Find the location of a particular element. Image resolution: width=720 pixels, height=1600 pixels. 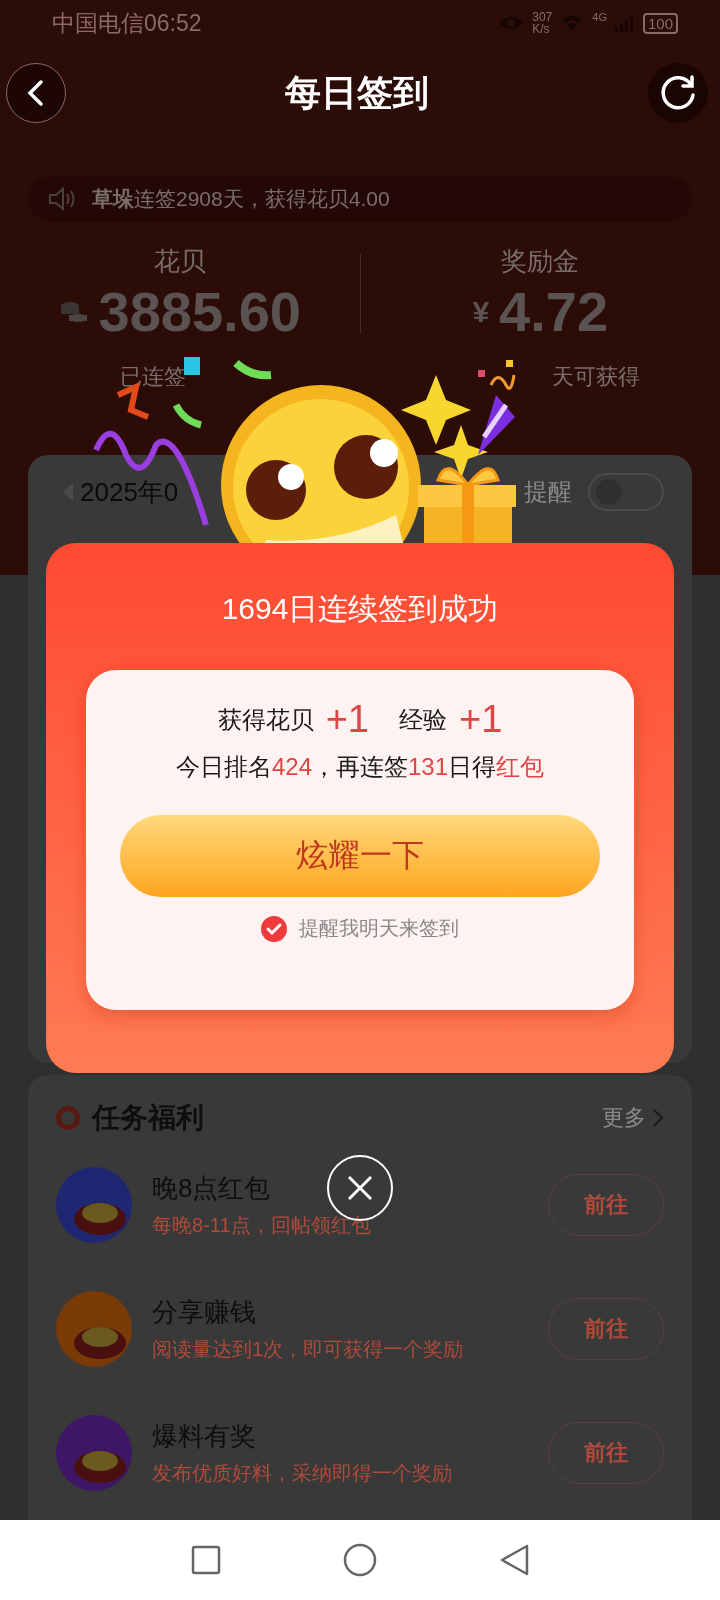

remind-label: 提醒我明天来签到 is located at coordinates (379, 928).